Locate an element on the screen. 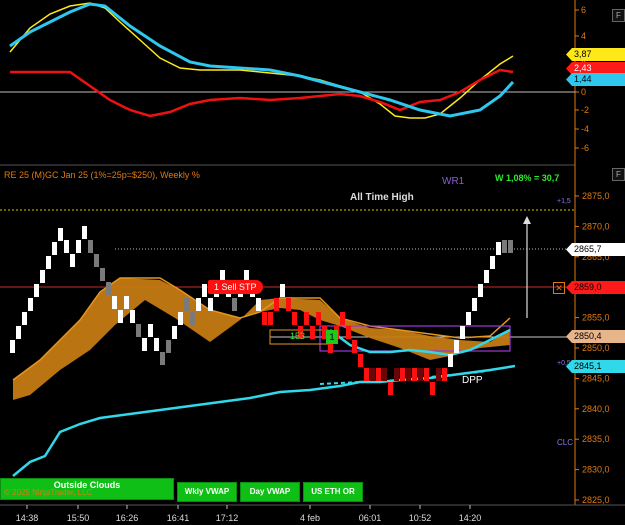 The width and height of the screenshot is (625, 525). price-value-badge: 2850,4 is located at coordinates (595, 336).